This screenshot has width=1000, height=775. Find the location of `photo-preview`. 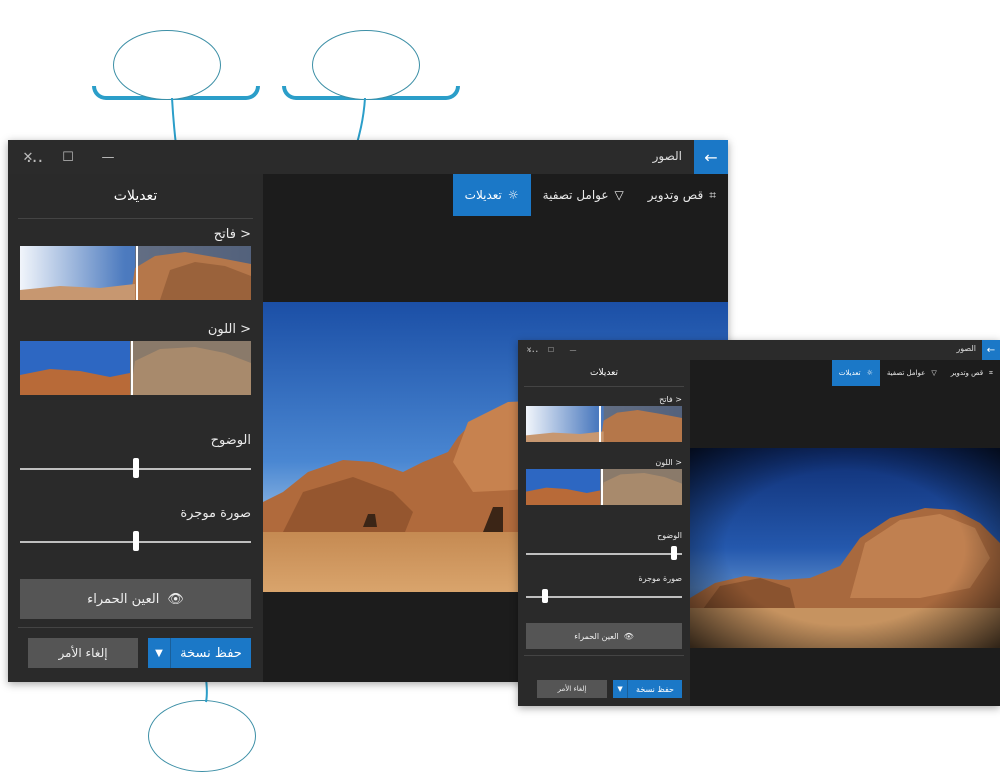

photo-preview is located at coordinates (845, 548).